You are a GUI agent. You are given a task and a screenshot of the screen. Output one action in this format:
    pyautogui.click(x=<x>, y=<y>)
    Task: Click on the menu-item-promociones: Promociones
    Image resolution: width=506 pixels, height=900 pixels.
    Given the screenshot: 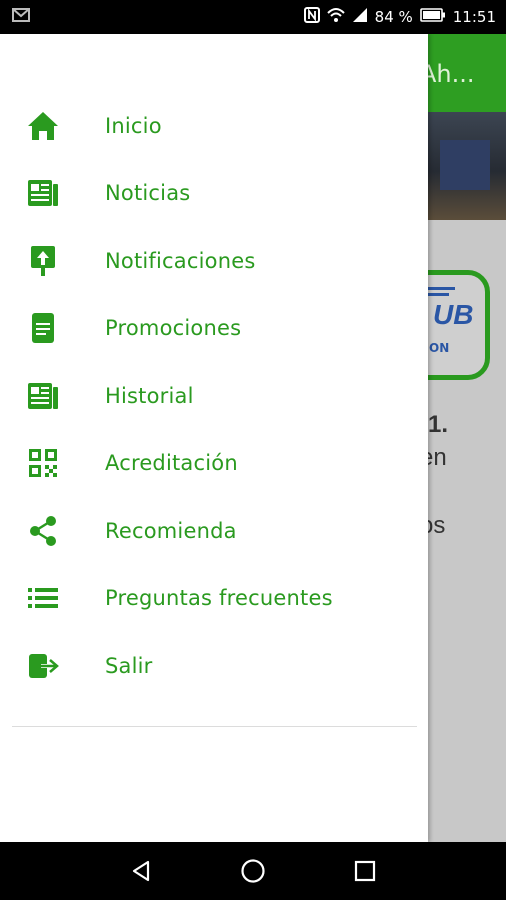 What is the action you would take?
    pyautogui.click(x=214, y=329)
    